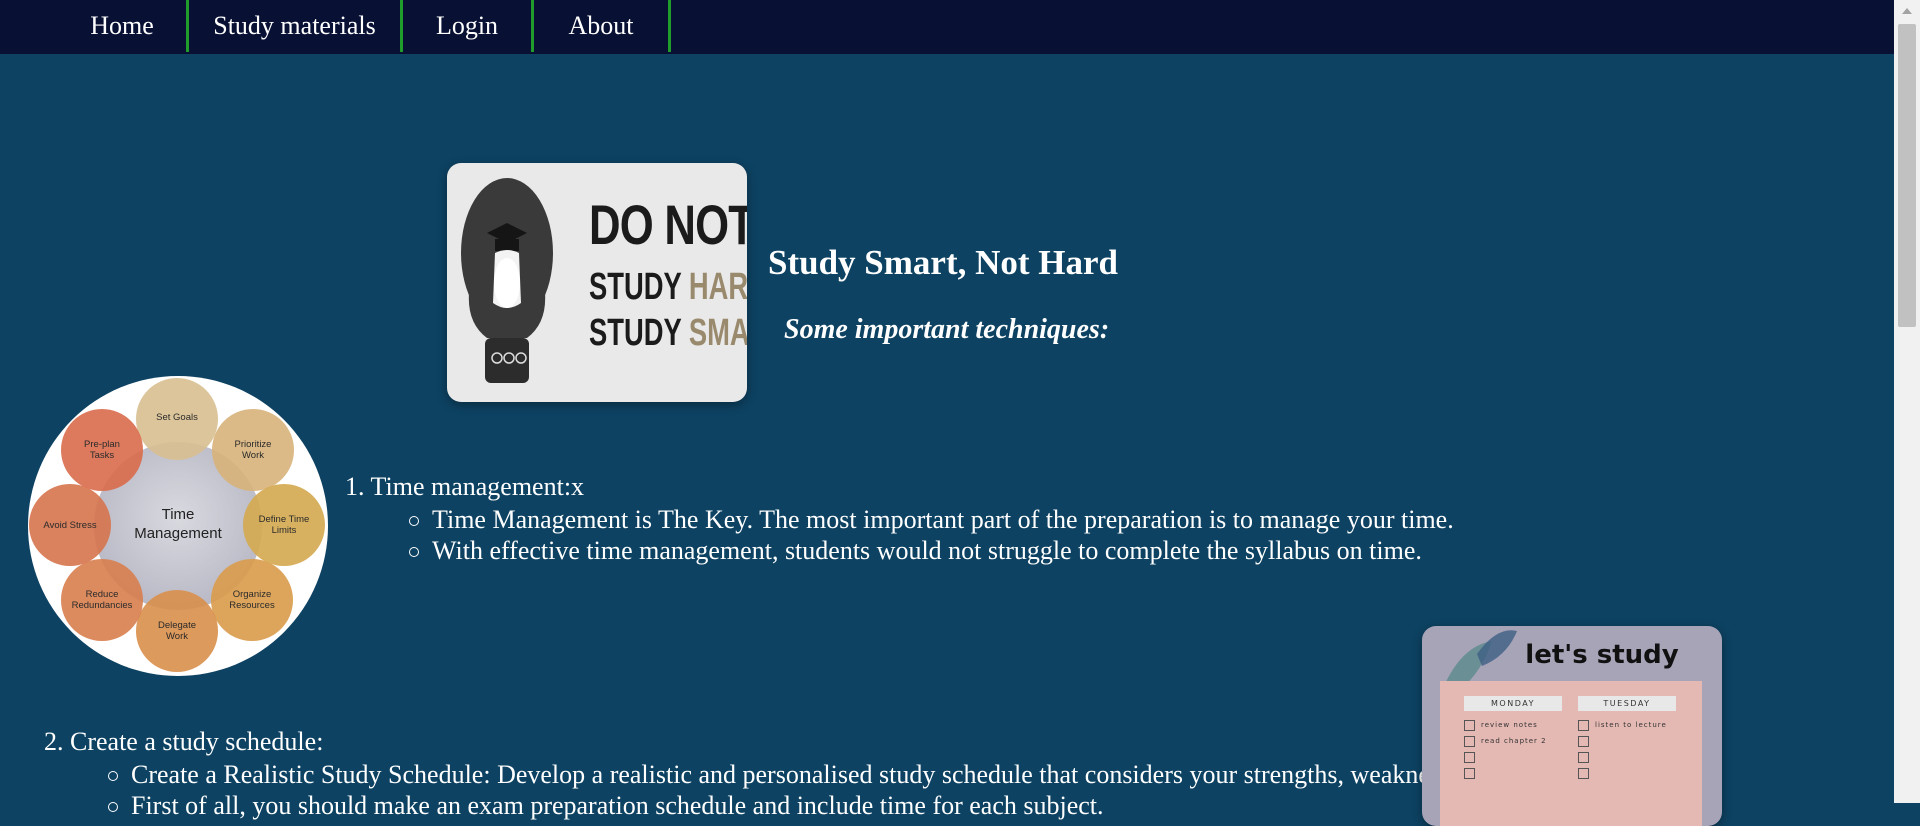  I want to click on page-subtitle: Some important techniques:, so click(947, 329).